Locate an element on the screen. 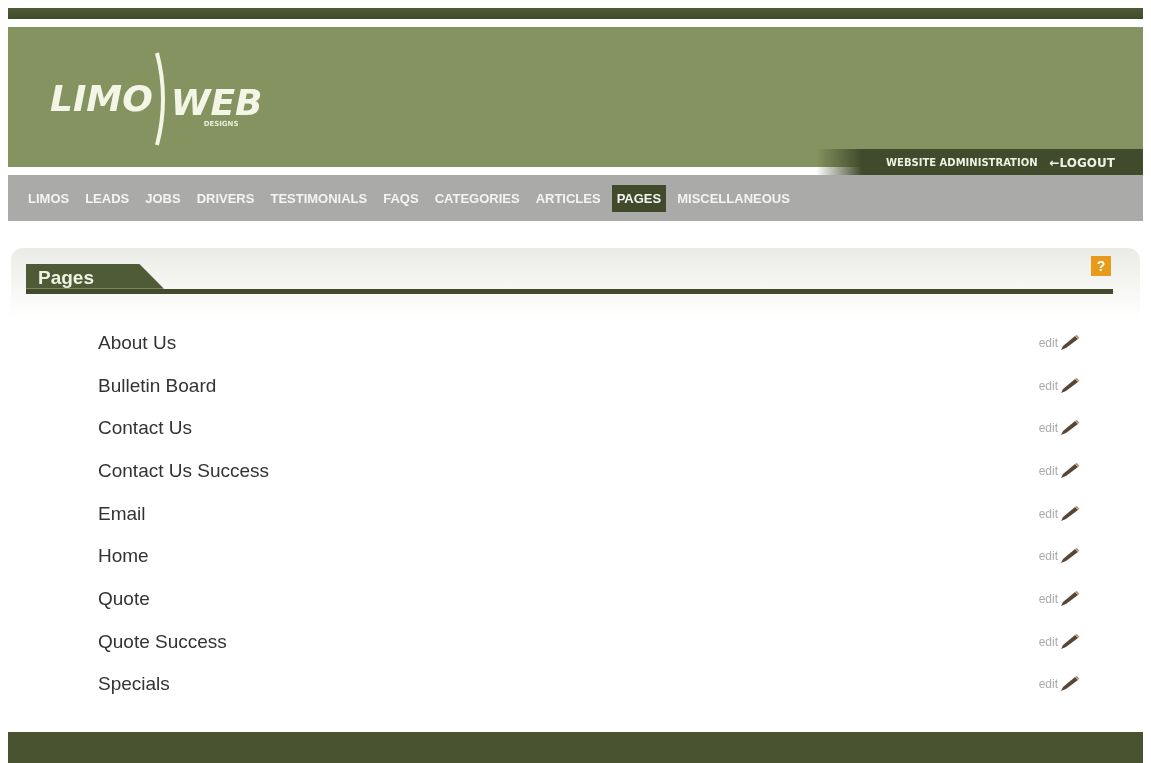 The height and width of the screenshot is (763, 1151). nav-tab: LEADS is located at coordinates (107, 198).